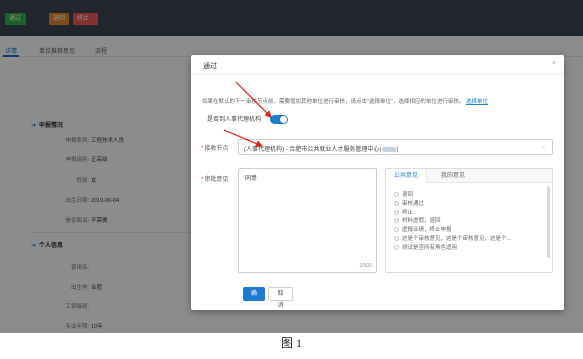  Describe the element at coordinates (453, 176) in the screenshot. I see `tab-my-opinions: 我的意见` at that location.